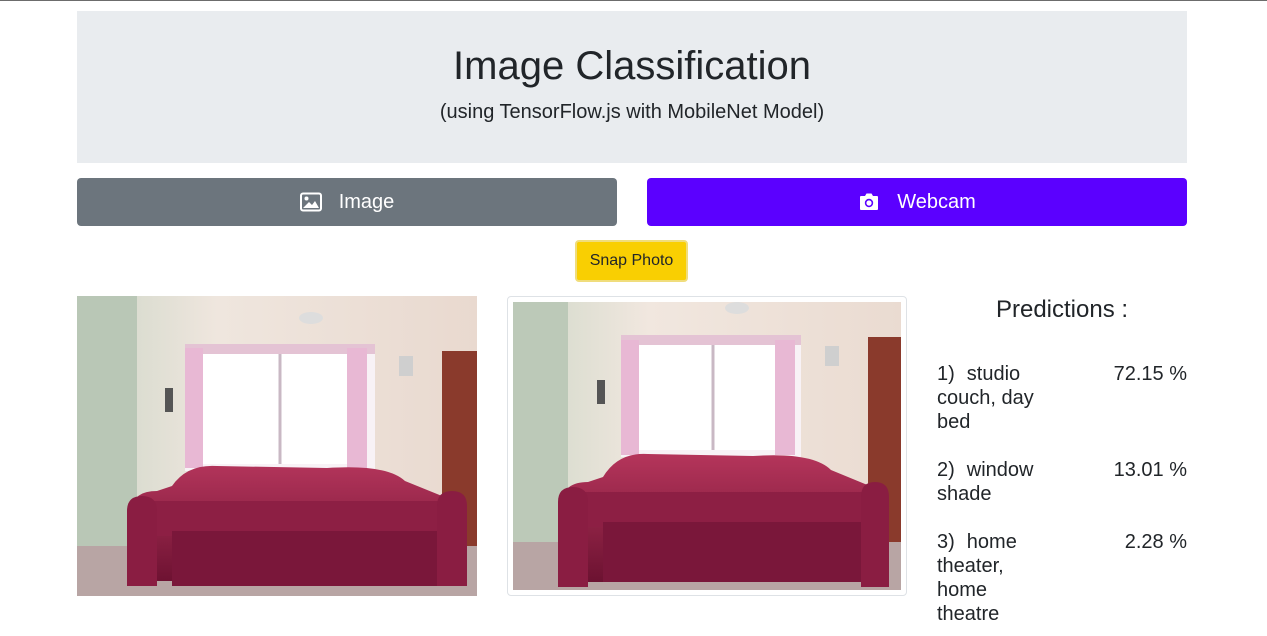 The width and height of the screenshot is (1267, 636). Describe the element at coordinates (1150, 374) in the screenshot. I see `prediction-percent: 72.15 %` at that location.